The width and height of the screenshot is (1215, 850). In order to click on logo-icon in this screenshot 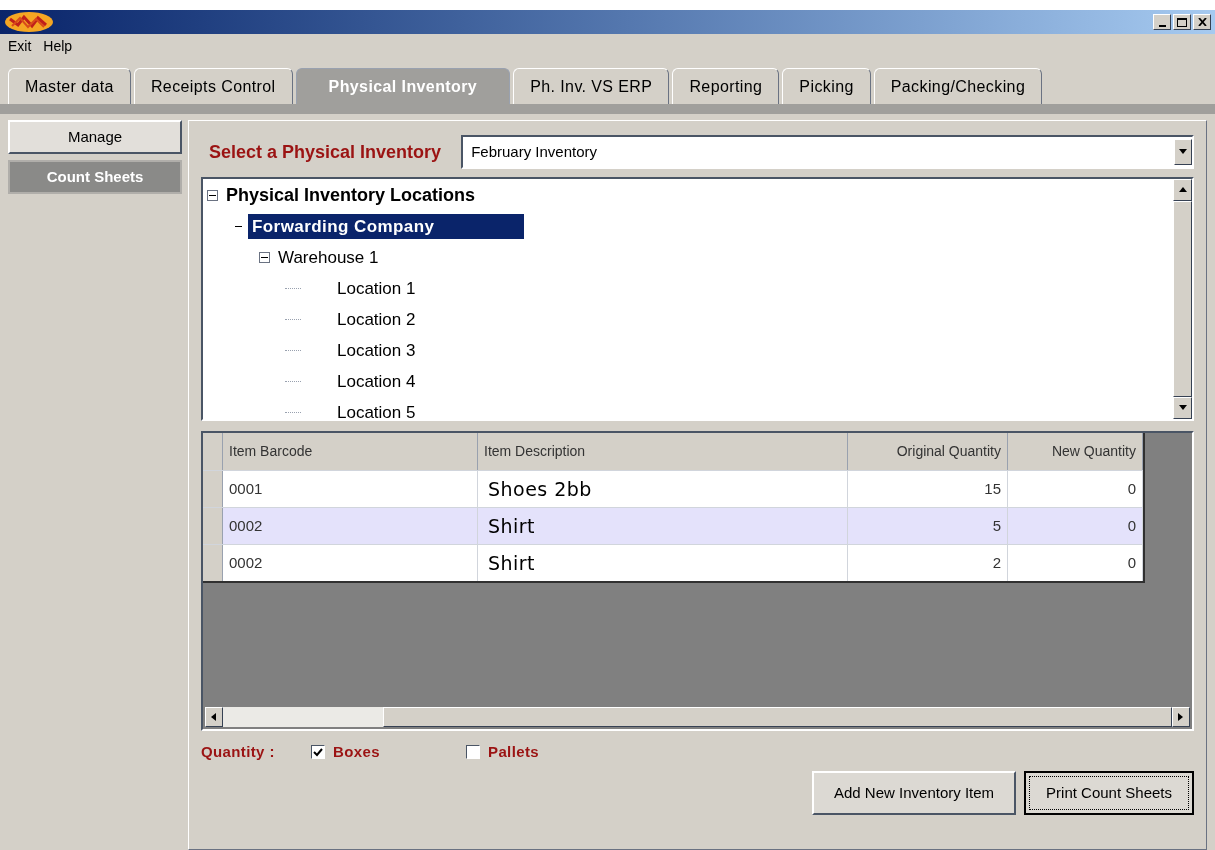, I will do `click(29, 22)`.